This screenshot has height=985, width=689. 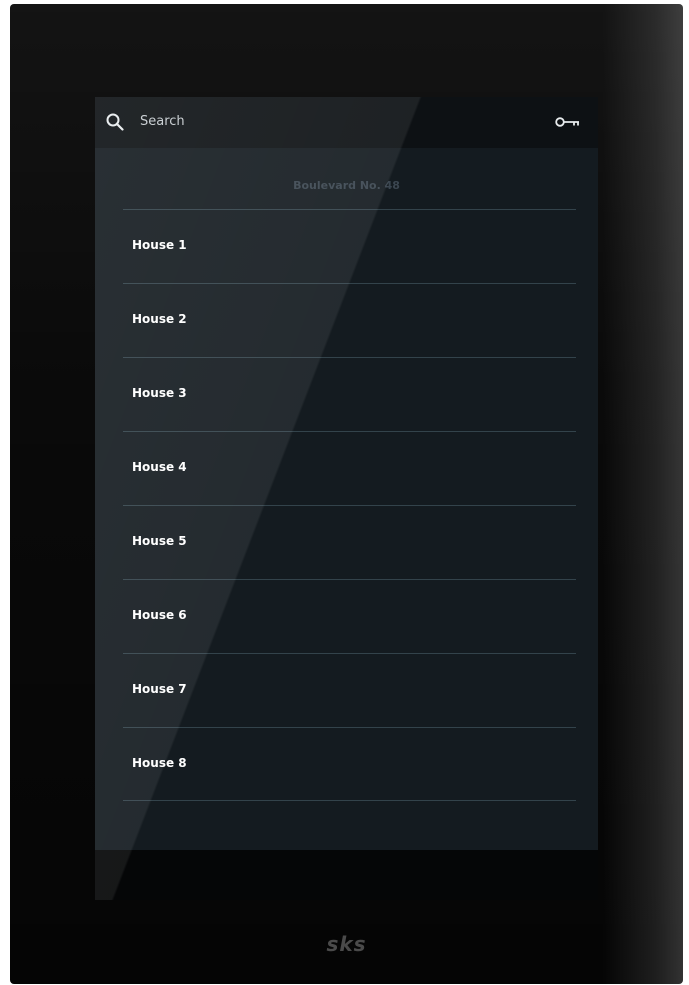 I want to click on list-item: House 5, so click(x=349, y=542).